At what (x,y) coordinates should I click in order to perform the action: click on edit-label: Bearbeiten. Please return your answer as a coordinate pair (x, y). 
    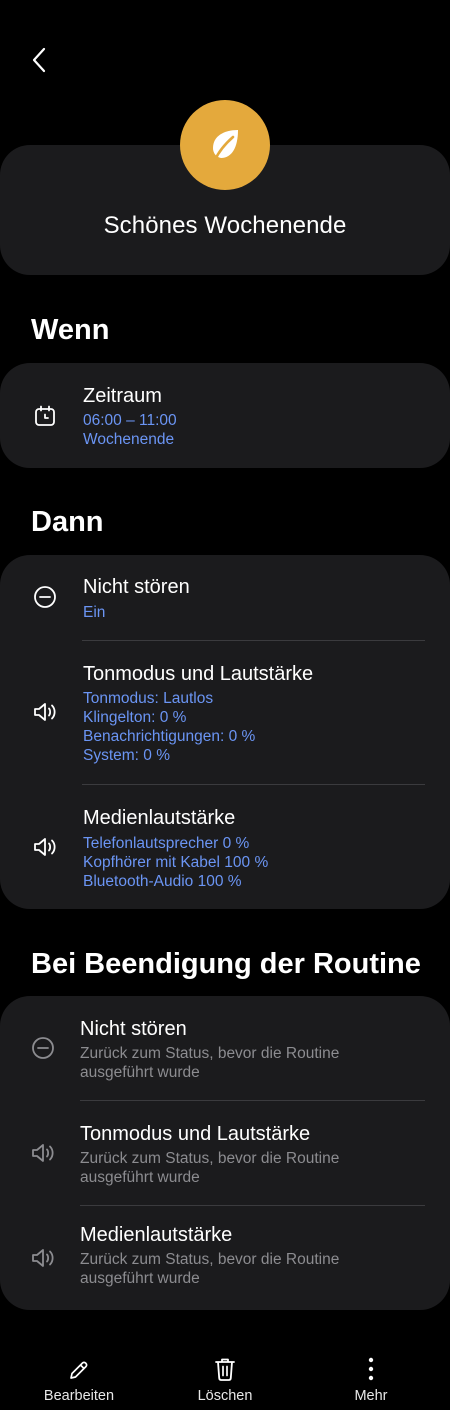
    Looking at the image, I should click on (79, 1396).